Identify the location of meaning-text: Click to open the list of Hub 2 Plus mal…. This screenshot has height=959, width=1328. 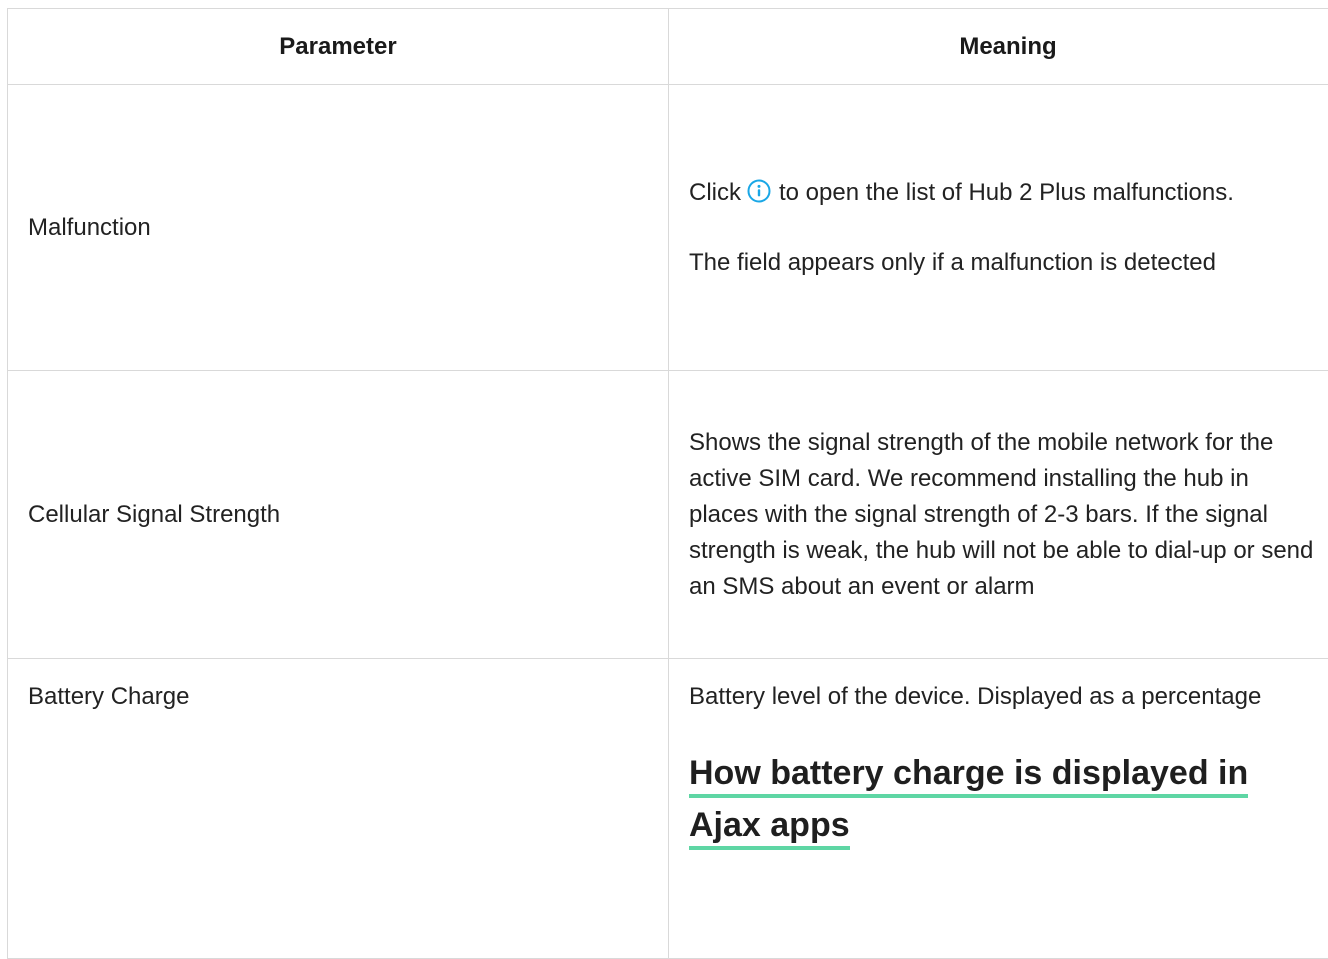
(1003, 193).